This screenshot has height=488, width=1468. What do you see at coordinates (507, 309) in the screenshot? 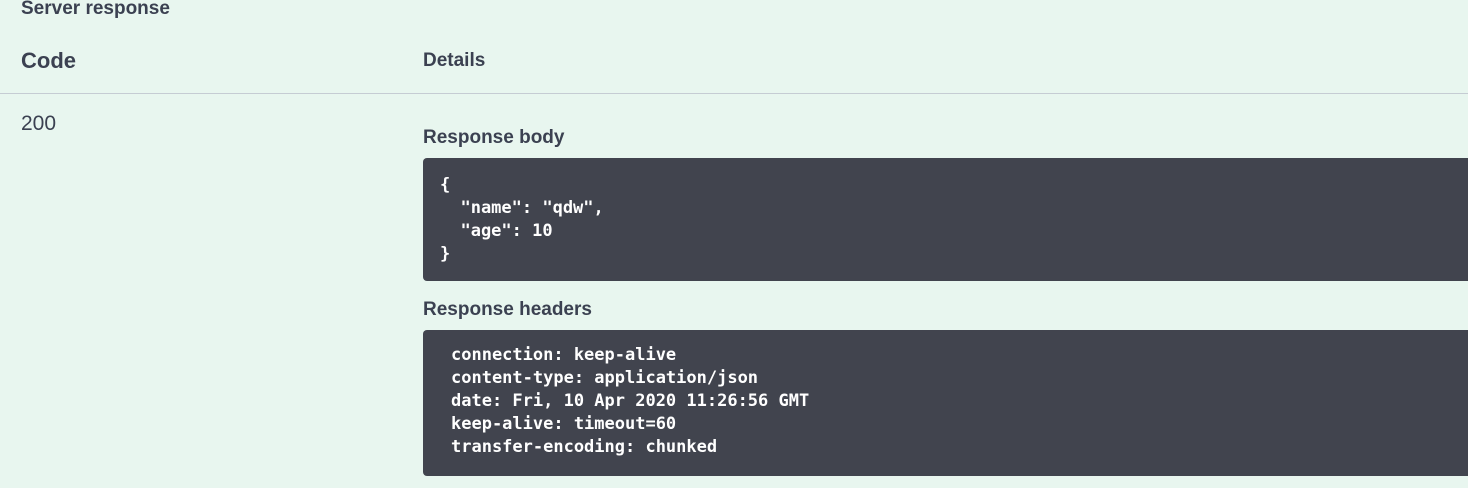
I see `response-headers-label: Response headers` at bounding box center [507, 309].